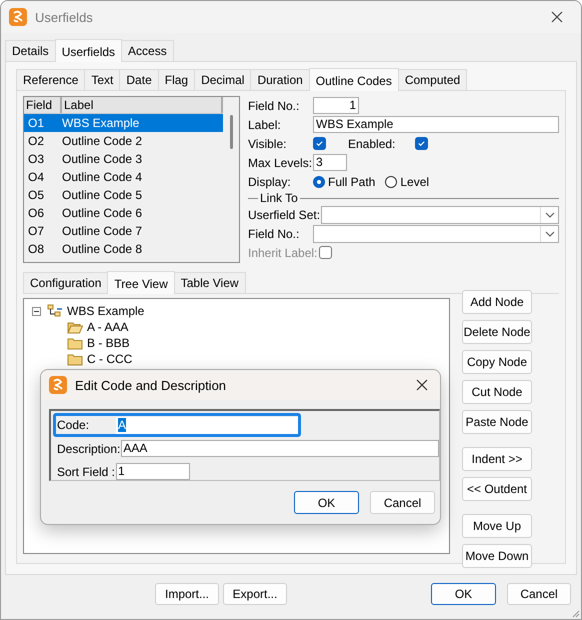  I want to click on tab: Duration, so click(280, 79).